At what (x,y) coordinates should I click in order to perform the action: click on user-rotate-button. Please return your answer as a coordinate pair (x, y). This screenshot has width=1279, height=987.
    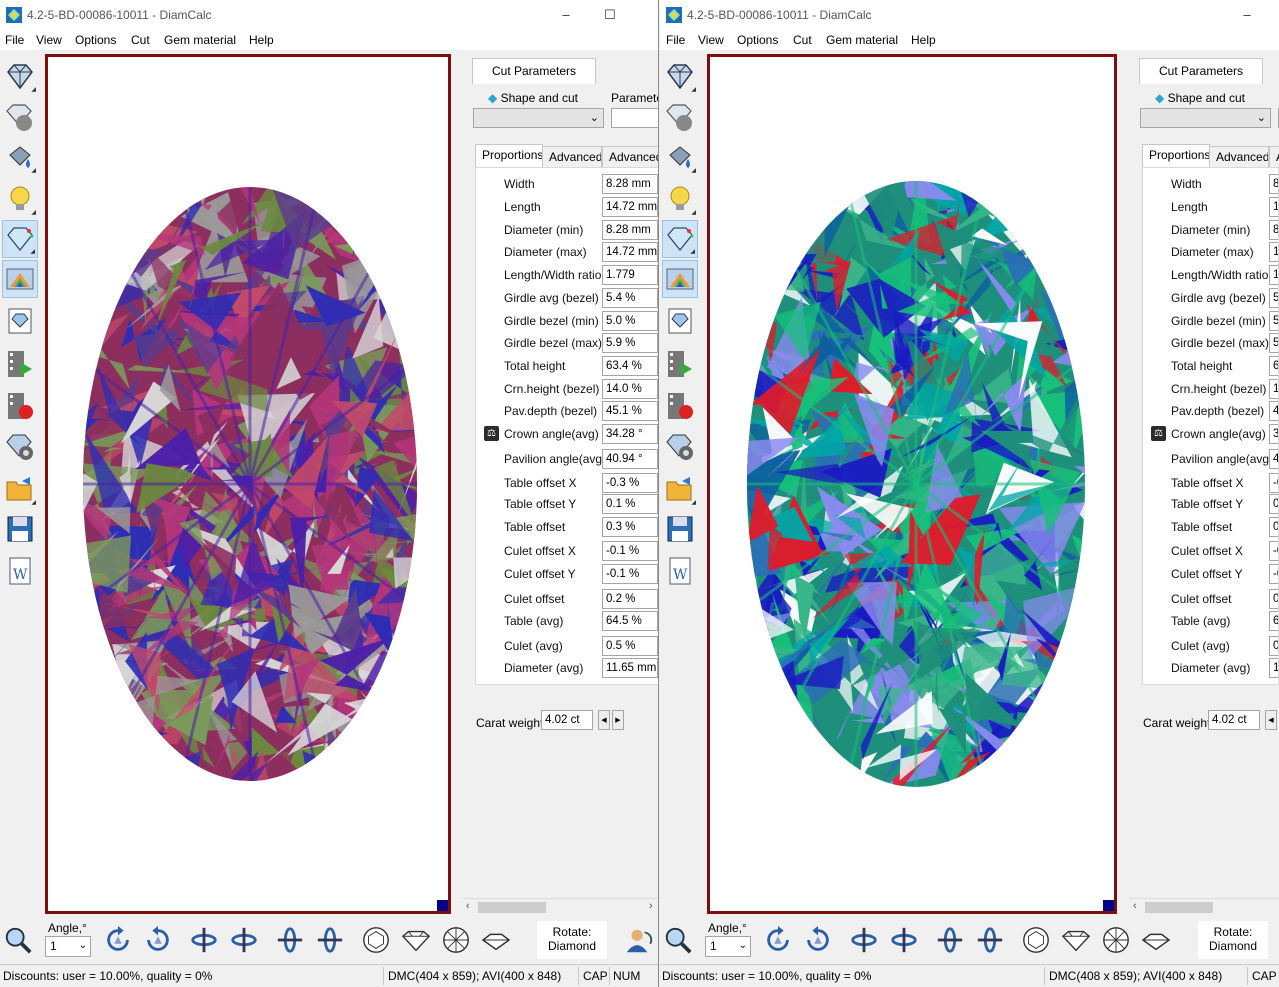
    Looking at the image, I should click on (639, 940).